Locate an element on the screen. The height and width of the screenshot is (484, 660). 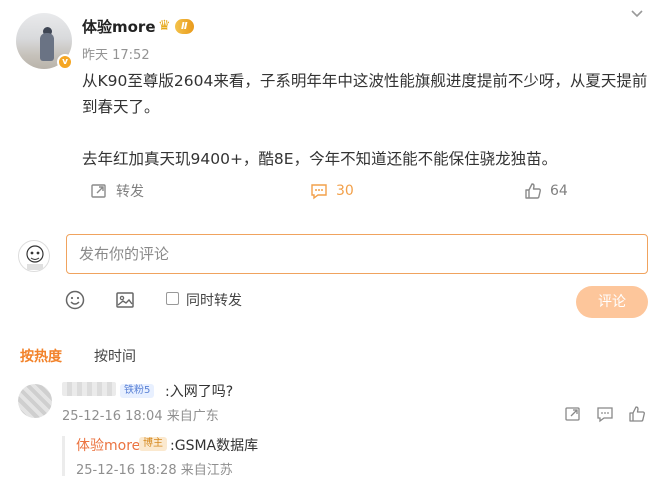
post-timestamp: 昨天 17:52 is located at coordinates (116, 53).